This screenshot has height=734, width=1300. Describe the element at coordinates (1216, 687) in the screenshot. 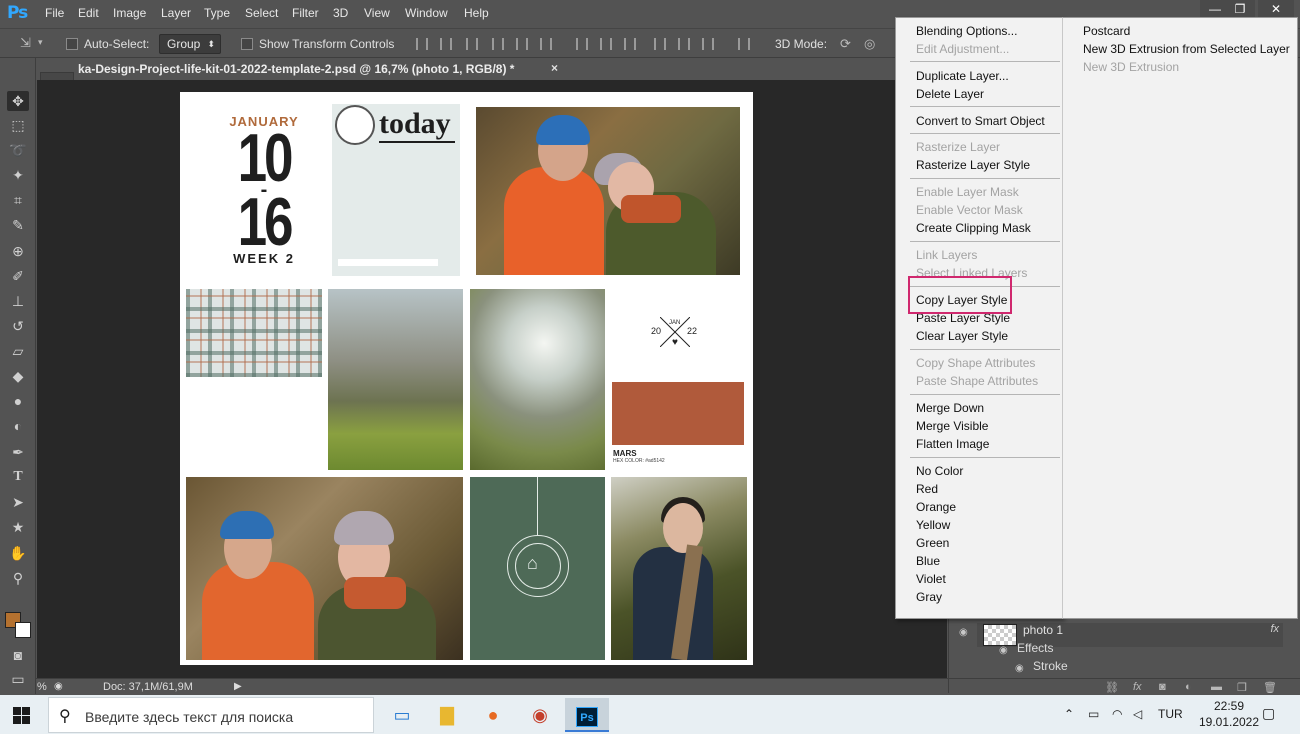

I see `new-group-icon: ▬` at that location.